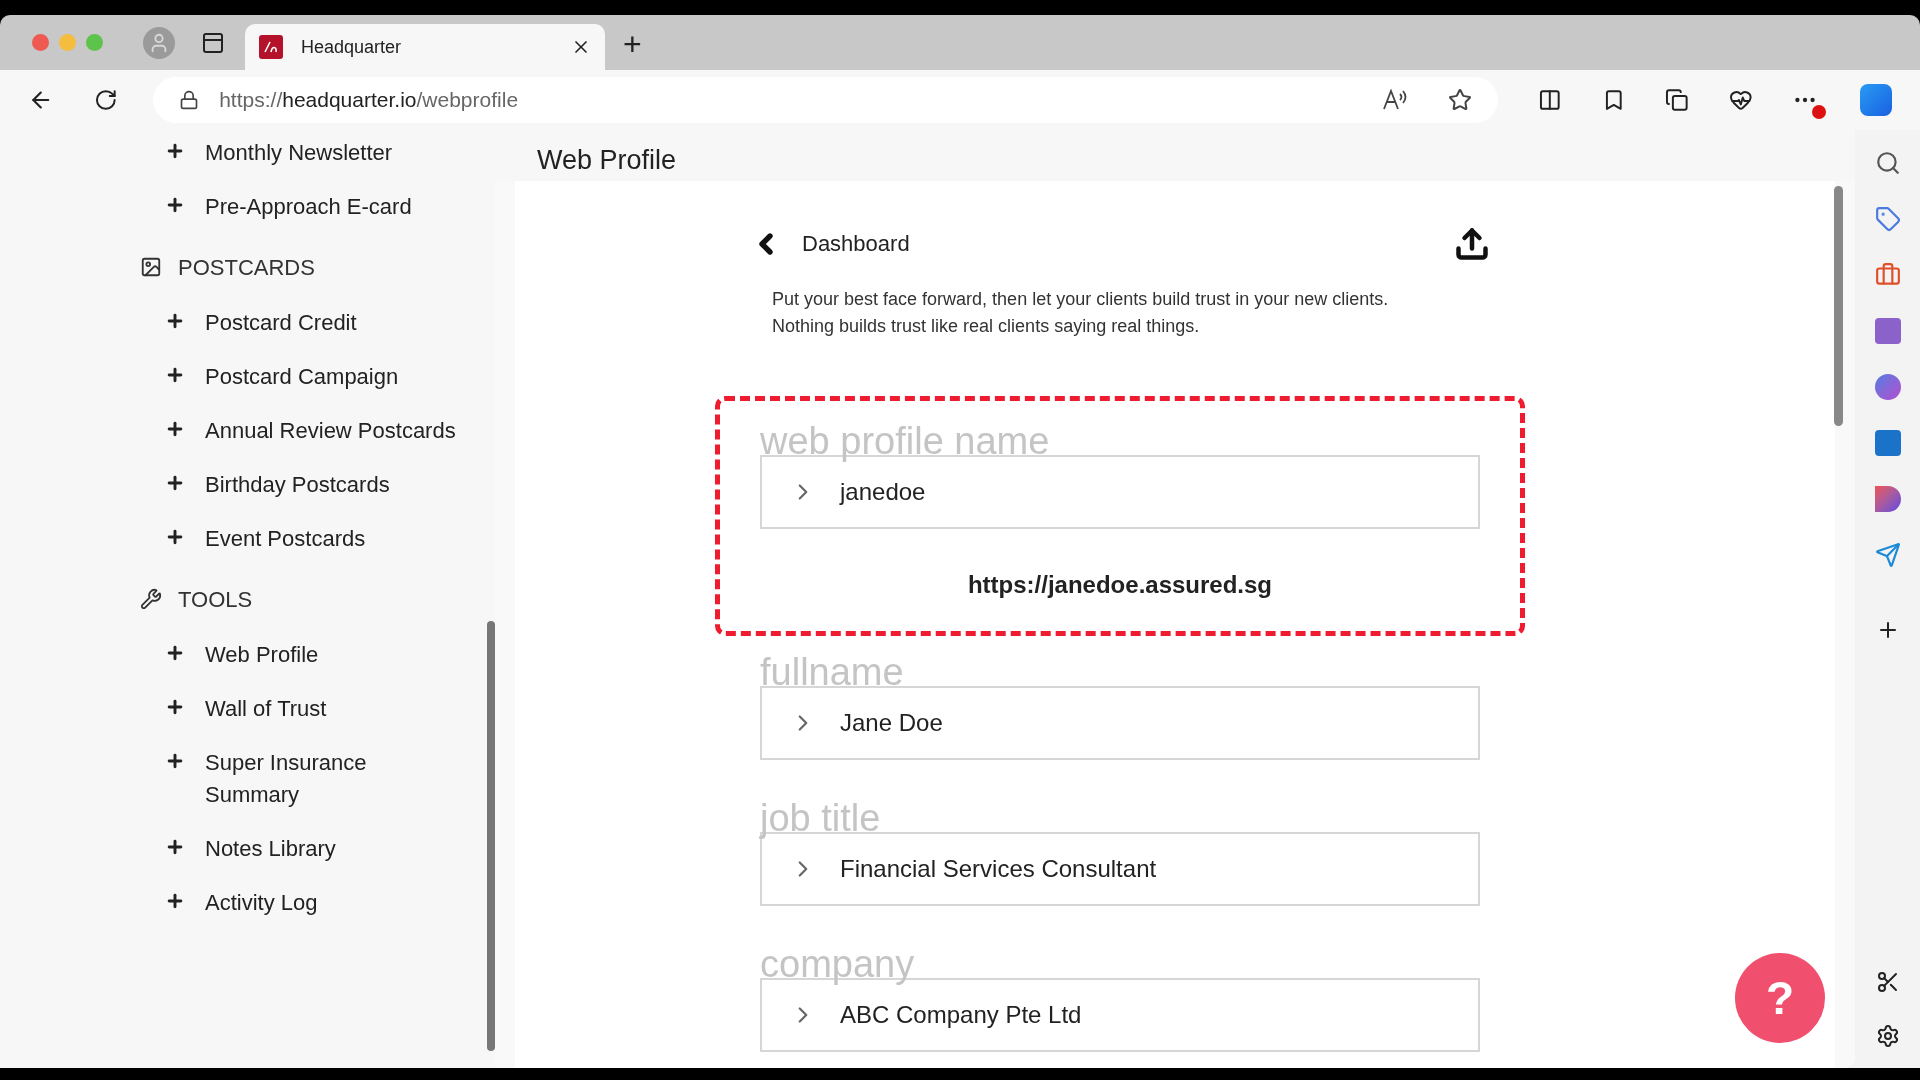 The image size is (1920, 1080). Describe the element at coordinates (425, 47) in the screenshot. I see `browser-tab: Headquarter` at that location.